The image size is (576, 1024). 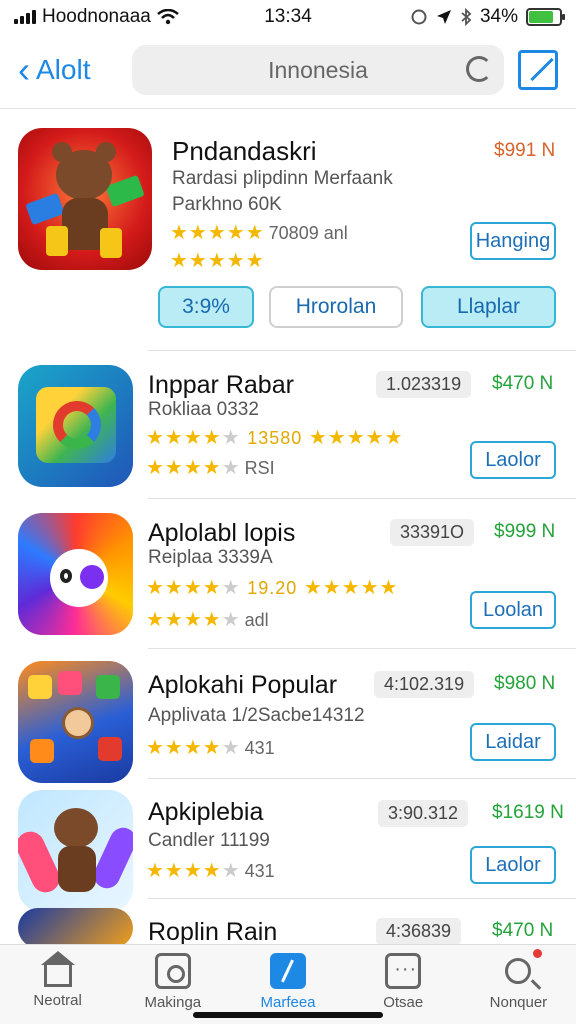 What do you see at coordinates (423, 813) in the screenshot?
I see `app-rank: 3:90.312` at bounding box center [423, 813].